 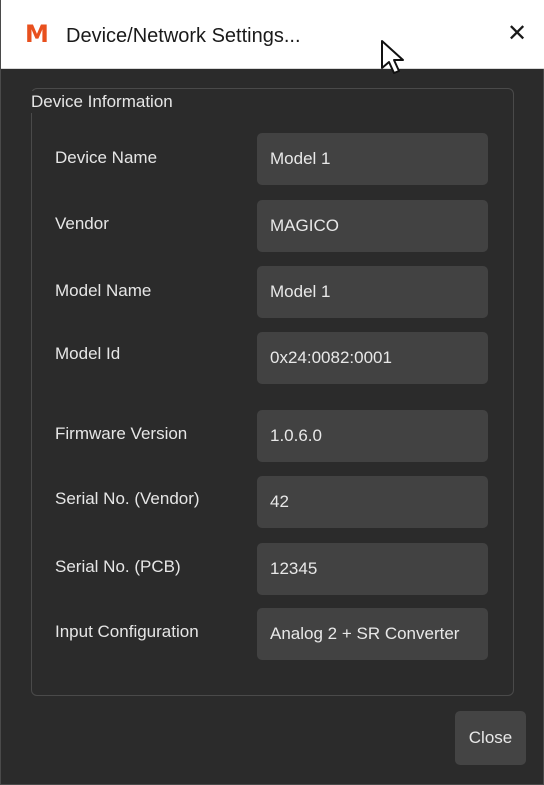 What do you see at coordinates (82, 223) in the screenshot?
I see `vendor-label: Vendor` at bounding box center [82, 223].